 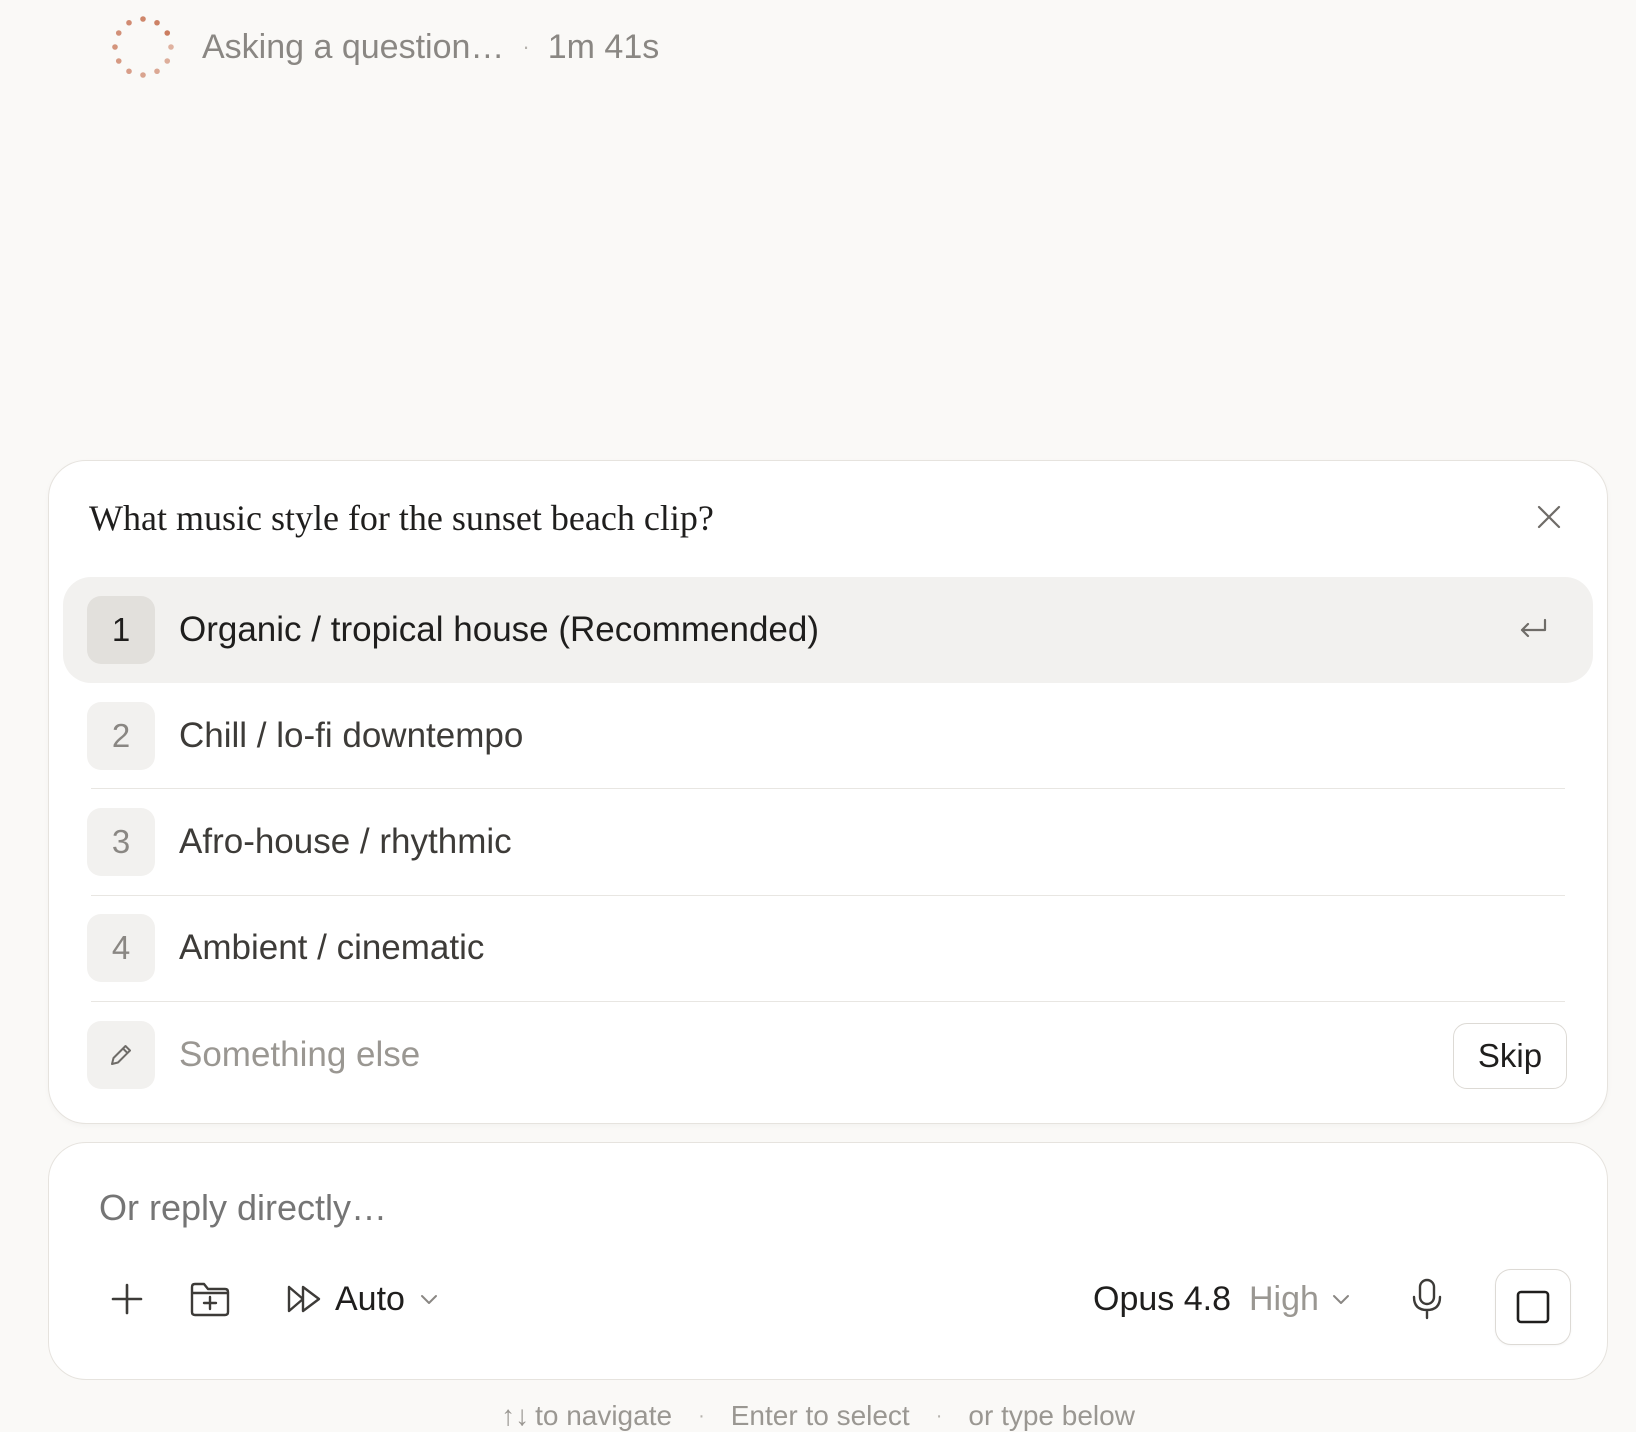 I want to click on folder-plus-icon, so click(x=210, y=1299).